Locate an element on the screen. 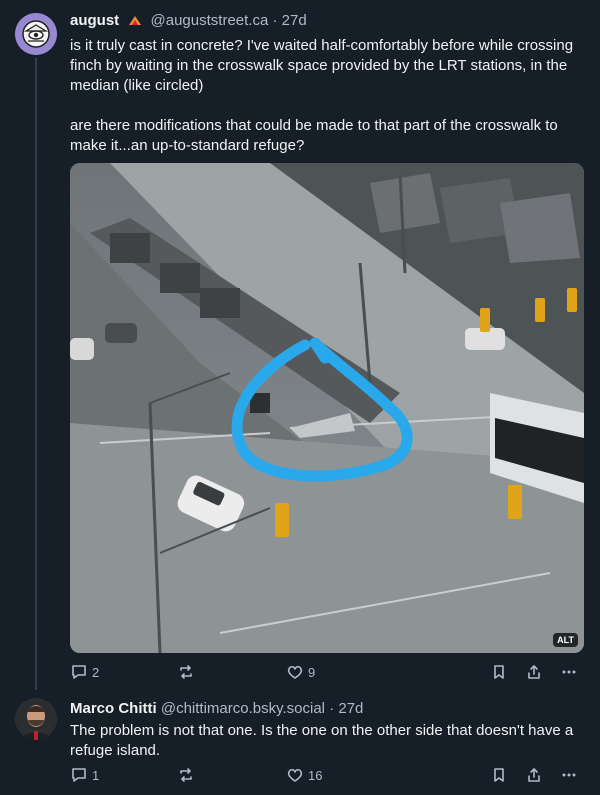  avatar-emblem-icon is located at coordinates (36, 34).